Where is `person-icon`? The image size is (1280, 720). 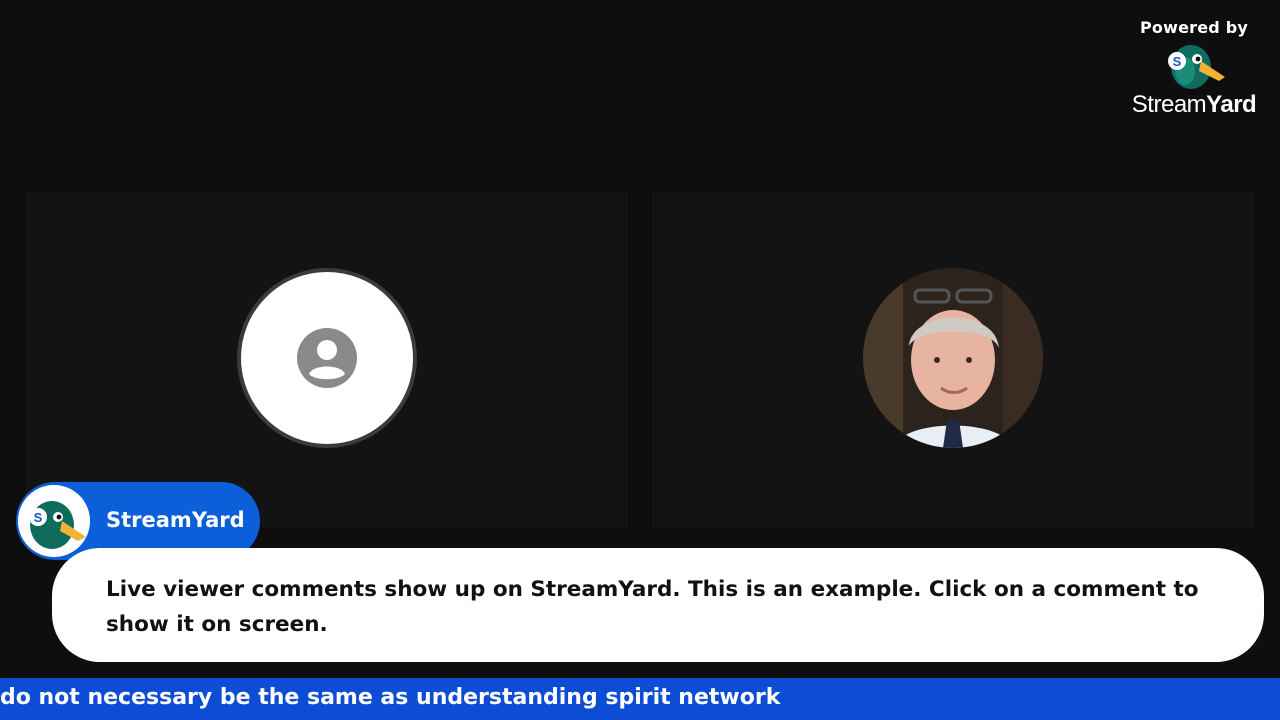
person-icon is located at coordinates (327, 358).